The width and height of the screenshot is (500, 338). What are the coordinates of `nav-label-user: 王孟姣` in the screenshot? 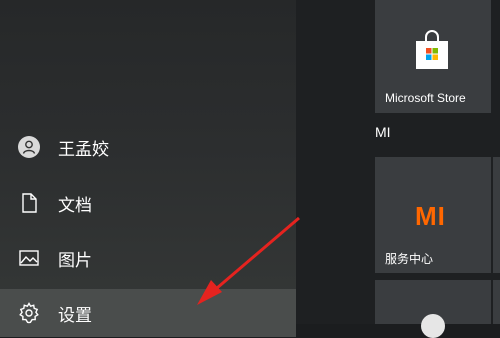 It's located at (83, 149).